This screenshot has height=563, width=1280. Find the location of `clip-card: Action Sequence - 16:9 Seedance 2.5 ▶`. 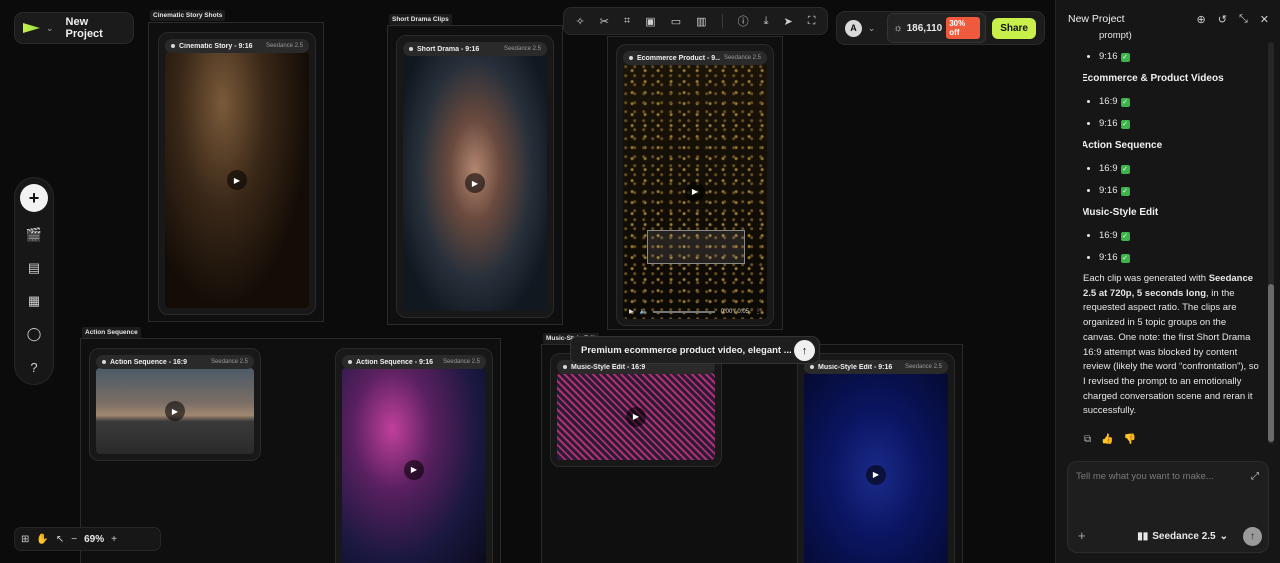

clip-card: Action Sequence - 16:9 Seedance 2.5 ▶ is located at coordinates (175, 404).